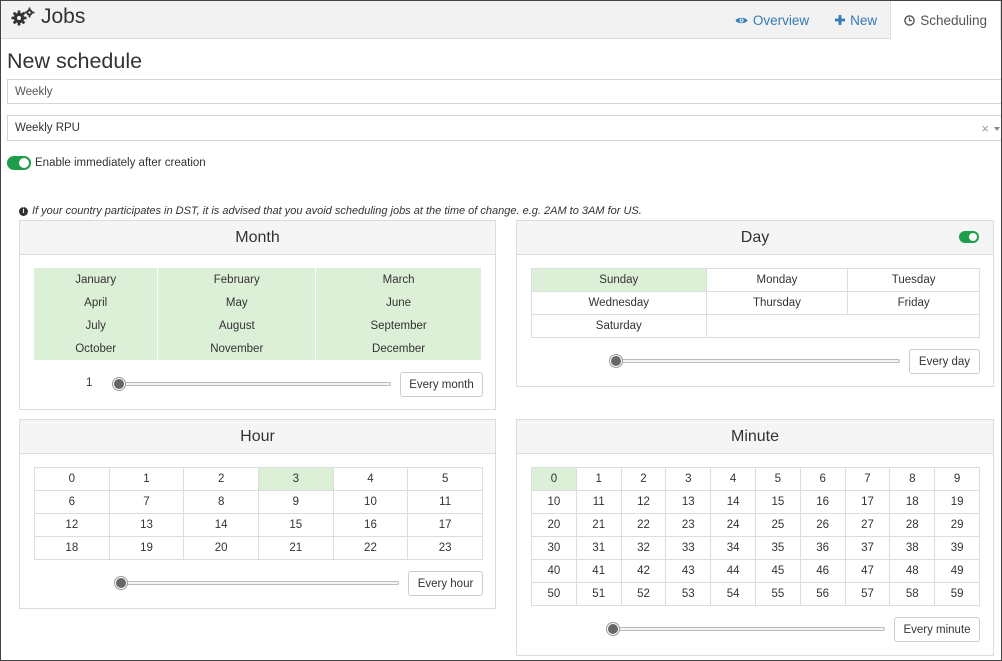 The height and width of the screenshot is (661, 1002). Describe the element at coordinates (72, 548) in the screenshot. I see `hour-cell: 18` at that location.